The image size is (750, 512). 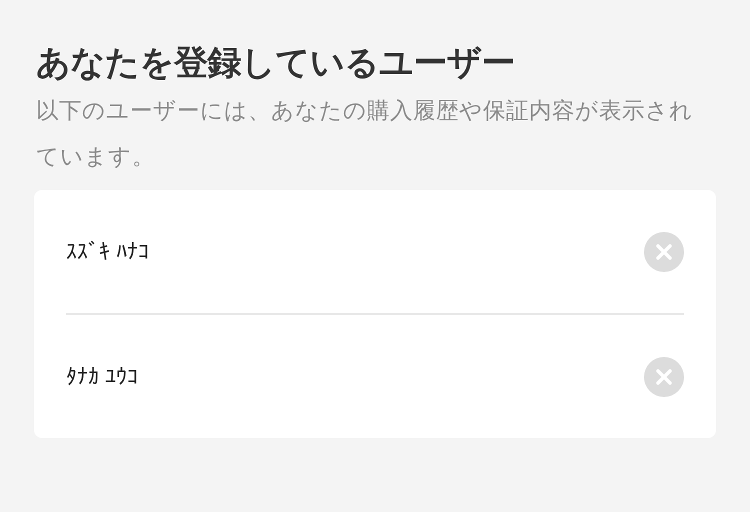 What do you see at coordinates (365, 134) in the screenshot?
I see `description-text: 以下のユーザーには、あなたの購入履歴や保証内容が表示されています。` at bounding box center [365, 134].